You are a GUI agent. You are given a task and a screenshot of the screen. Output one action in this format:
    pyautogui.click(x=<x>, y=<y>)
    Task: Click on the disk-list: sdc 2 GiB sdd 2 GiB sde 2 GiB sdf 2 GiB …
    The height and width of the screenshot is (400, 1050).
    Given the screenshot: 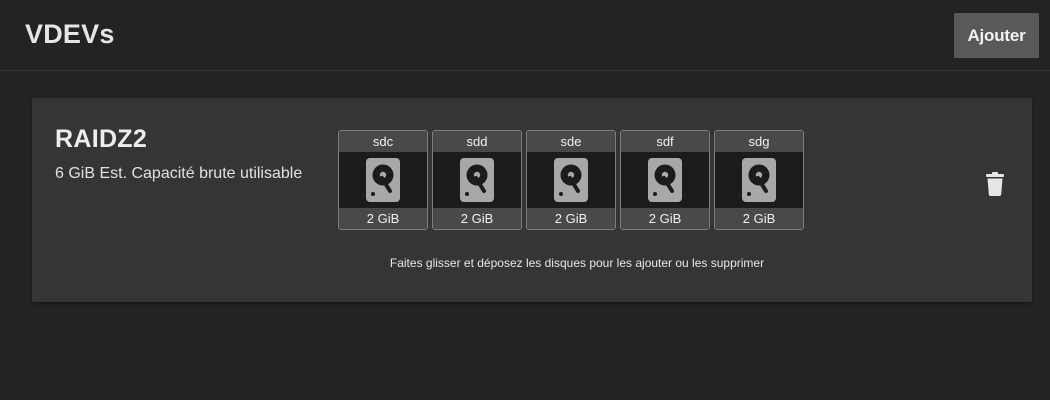 What is the action you would take?
    pyautogui.click(x=571, y=180)
    